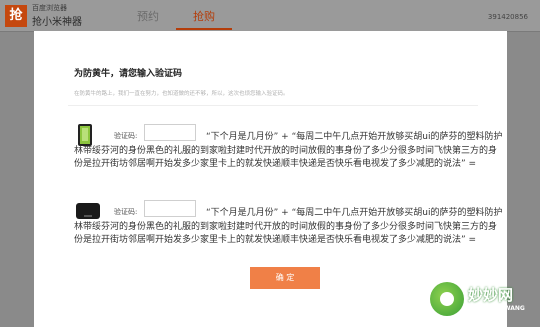 The width and height of the screenshot is (540, 327). What do you see at coordinates (447, 299) in the screenshot?
I see `watermark-logo-icon` at bounding box center [447, 299].